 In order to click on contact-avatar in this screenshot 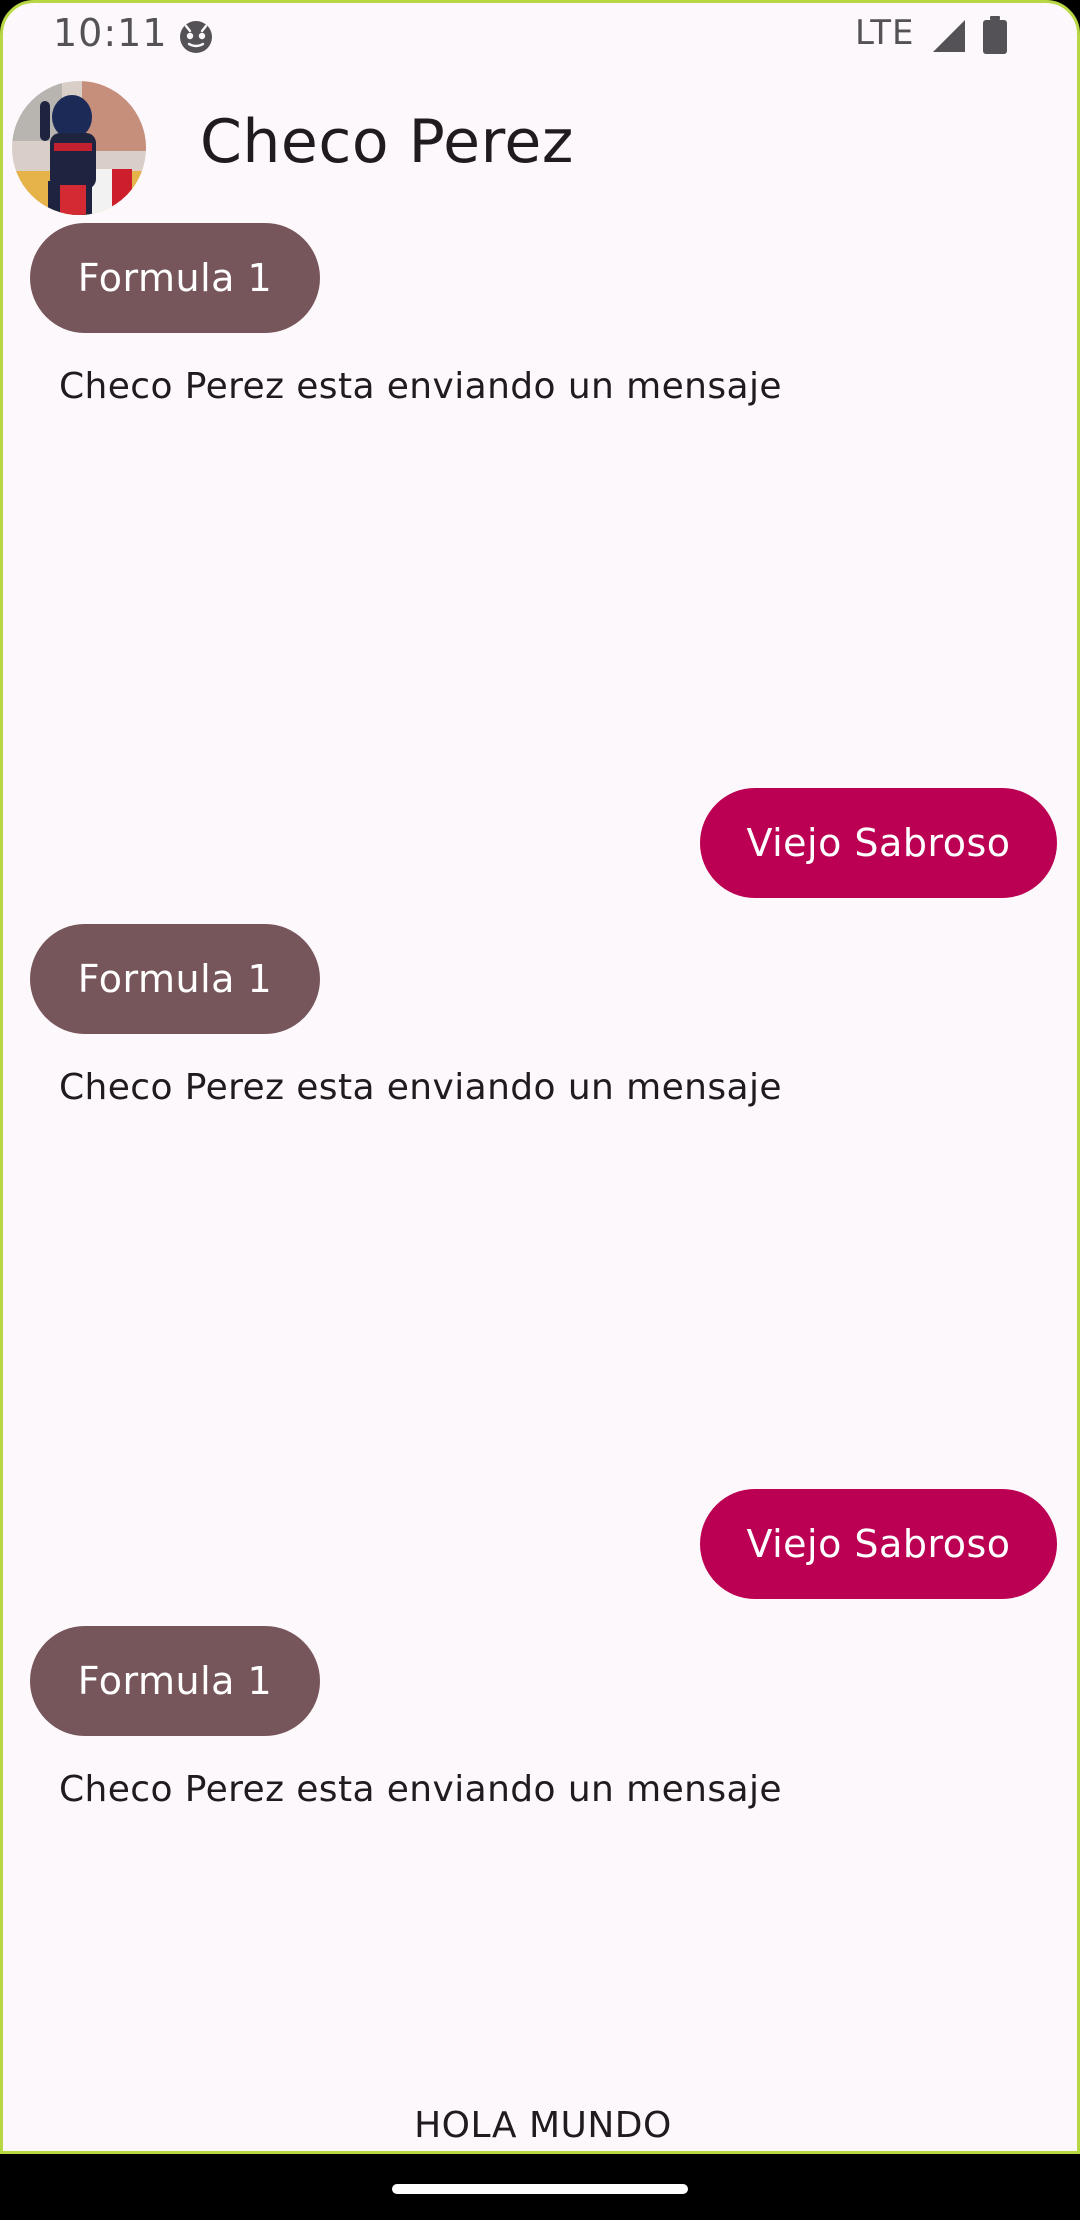, I will do `click(79, 148)`.